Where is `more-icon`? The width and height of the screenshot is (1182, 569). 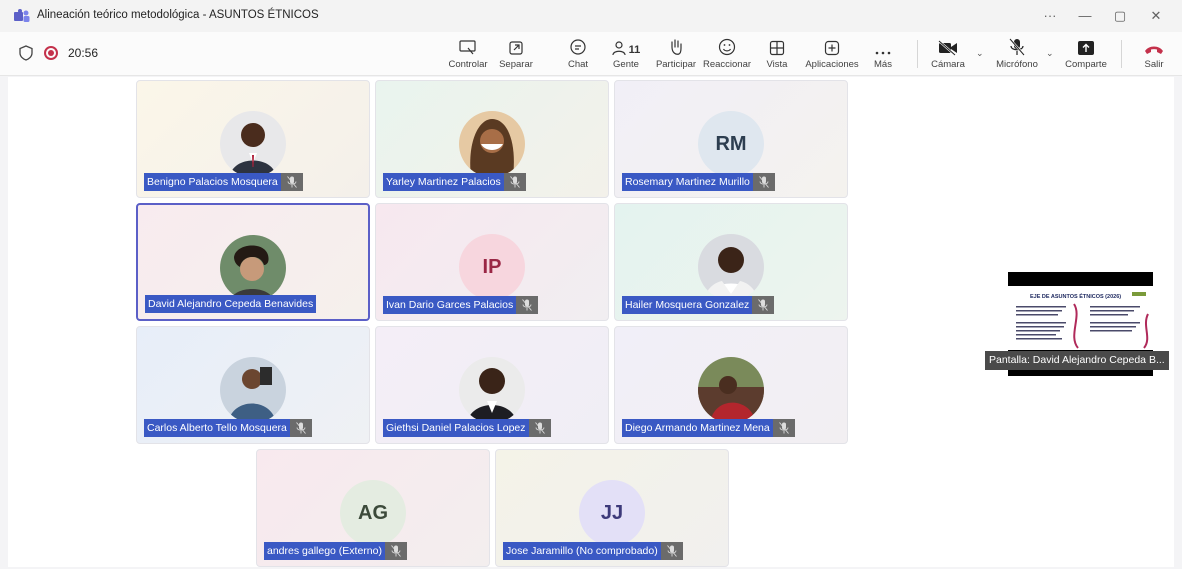 more-icon is located at coordinates (883, 44).